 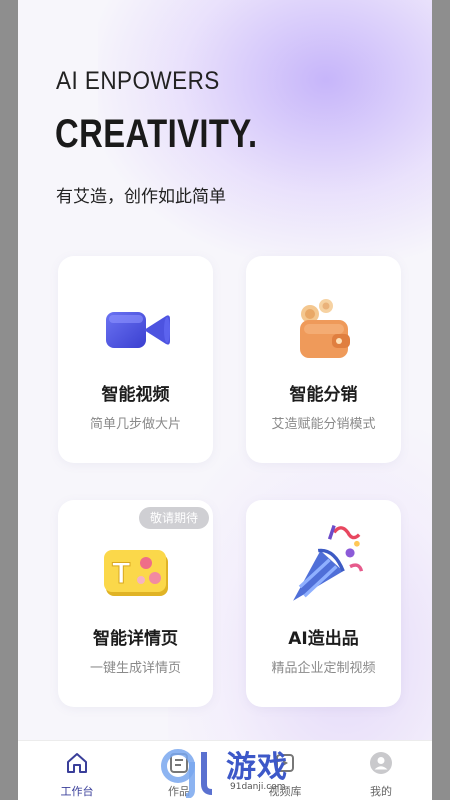 What do you see at coordinates (121, 573) in the screenshot?
I see `svg-text: T` at bounding box center [121, 573].